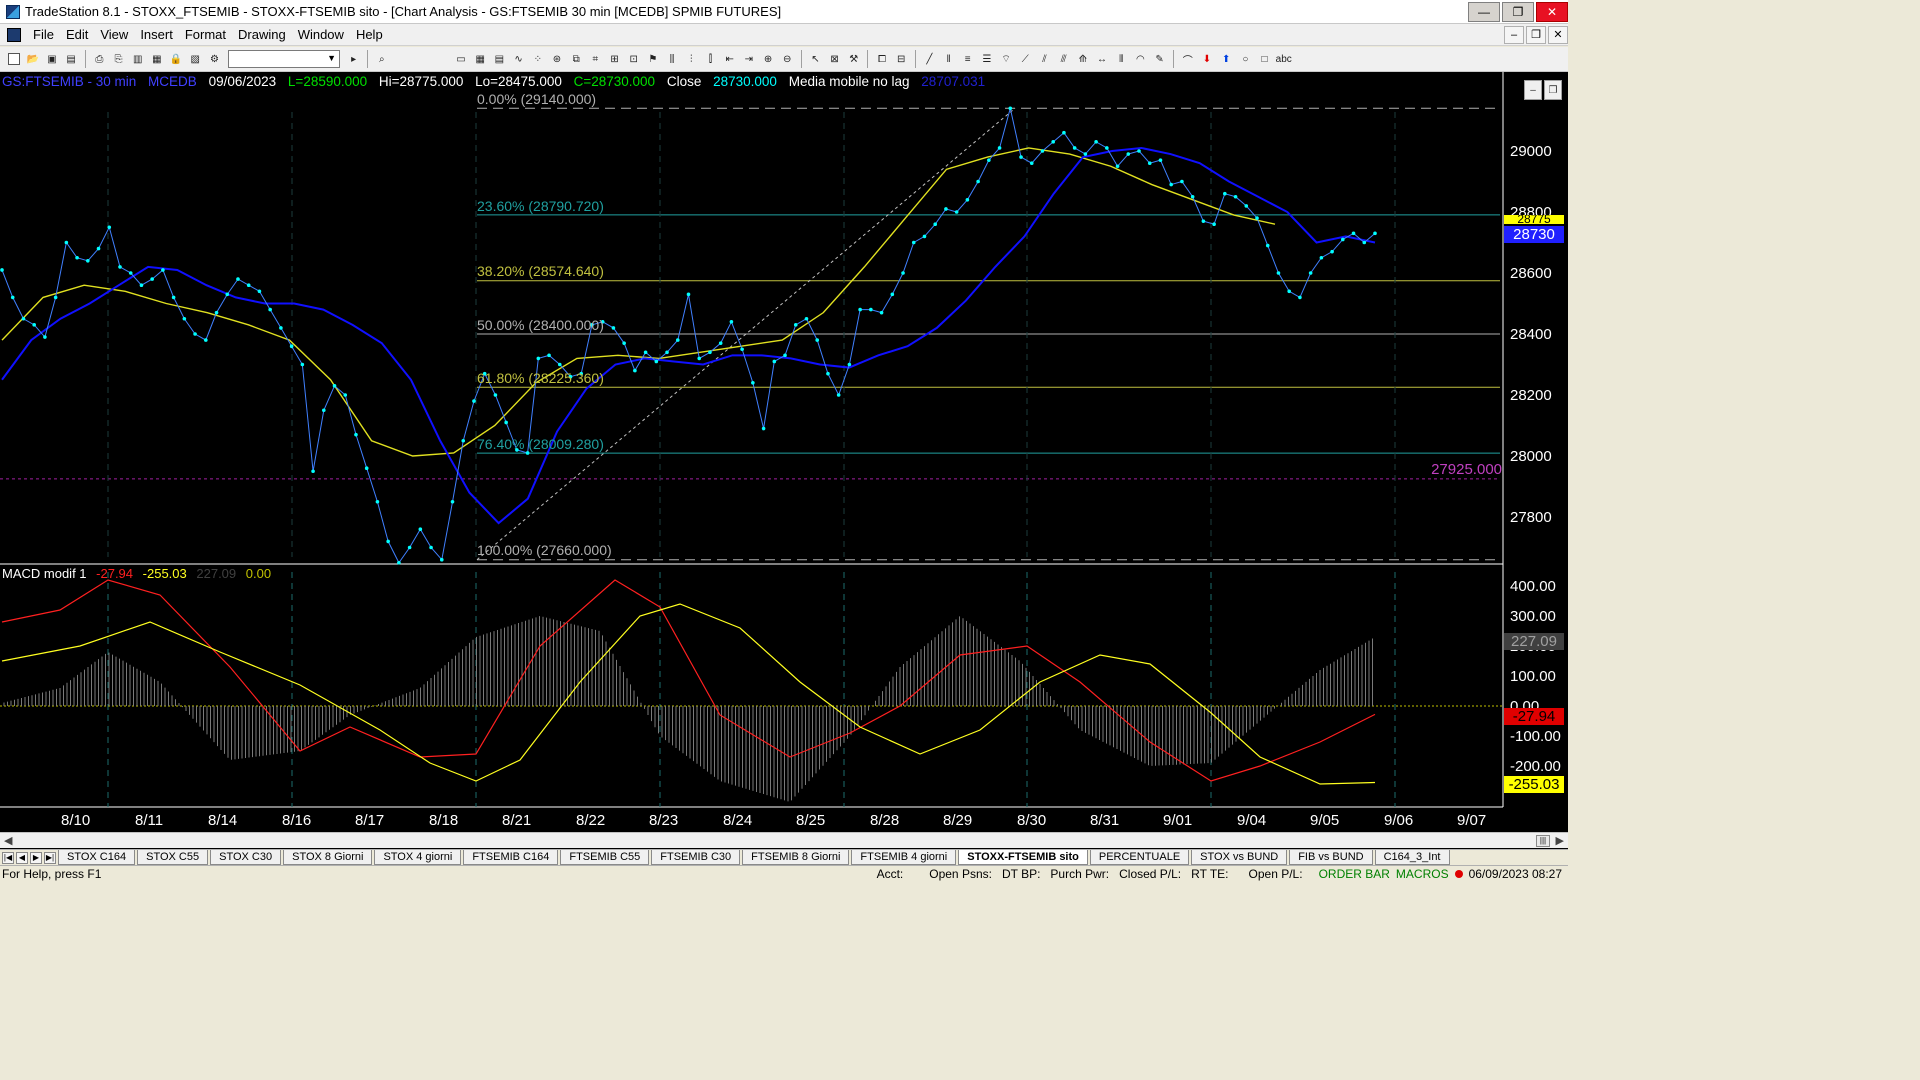  I want to click on pointer-icon: ↖, so click(815, 59).